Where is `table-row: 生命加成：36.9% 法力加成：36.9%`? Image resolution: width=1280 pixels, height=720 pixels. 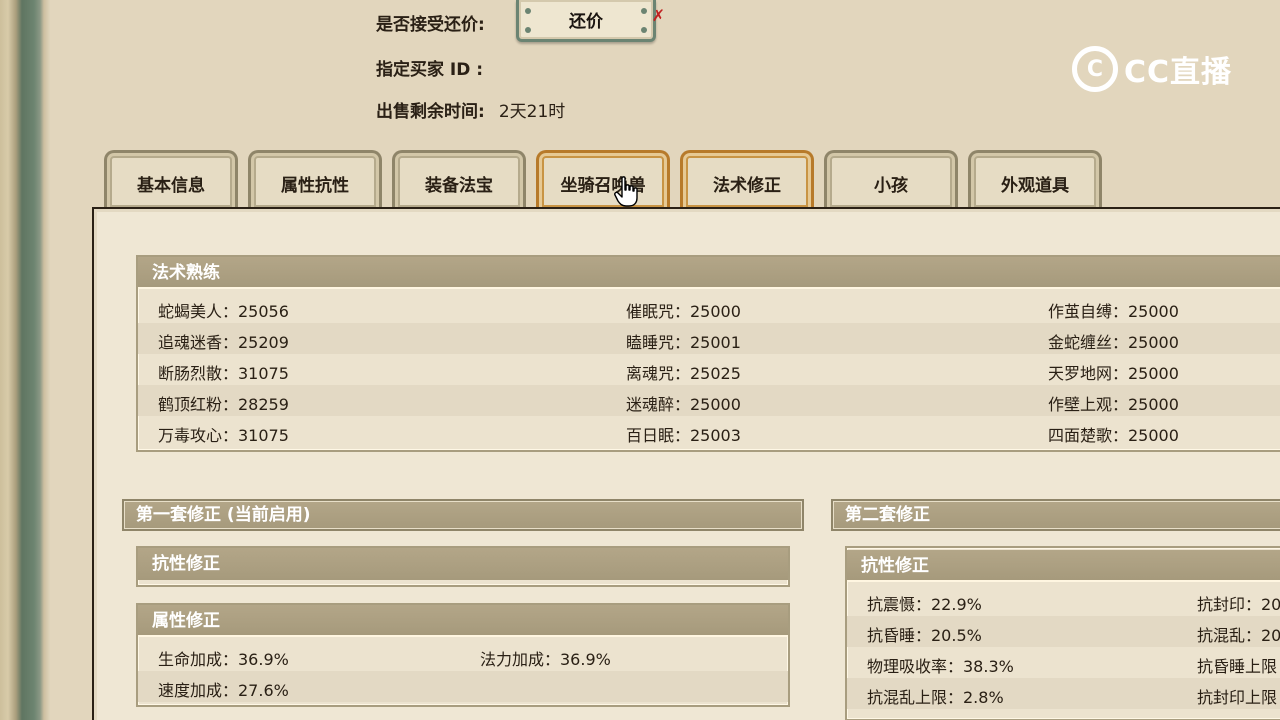 table-row: 生命加成：36.9% 法力加成：36.9% is located at coordinates (463, 655).